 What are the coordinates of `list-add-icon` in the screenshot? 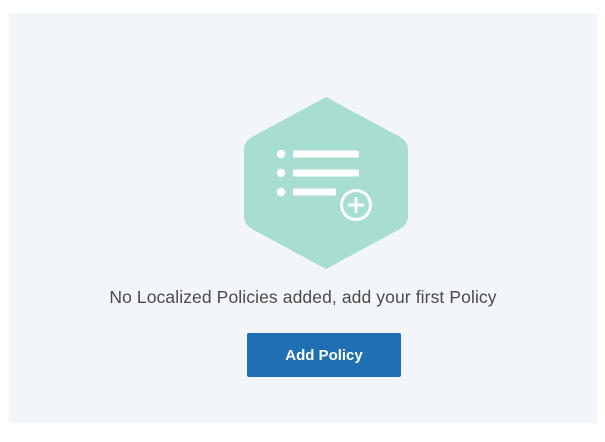 It's located at (326, 183).